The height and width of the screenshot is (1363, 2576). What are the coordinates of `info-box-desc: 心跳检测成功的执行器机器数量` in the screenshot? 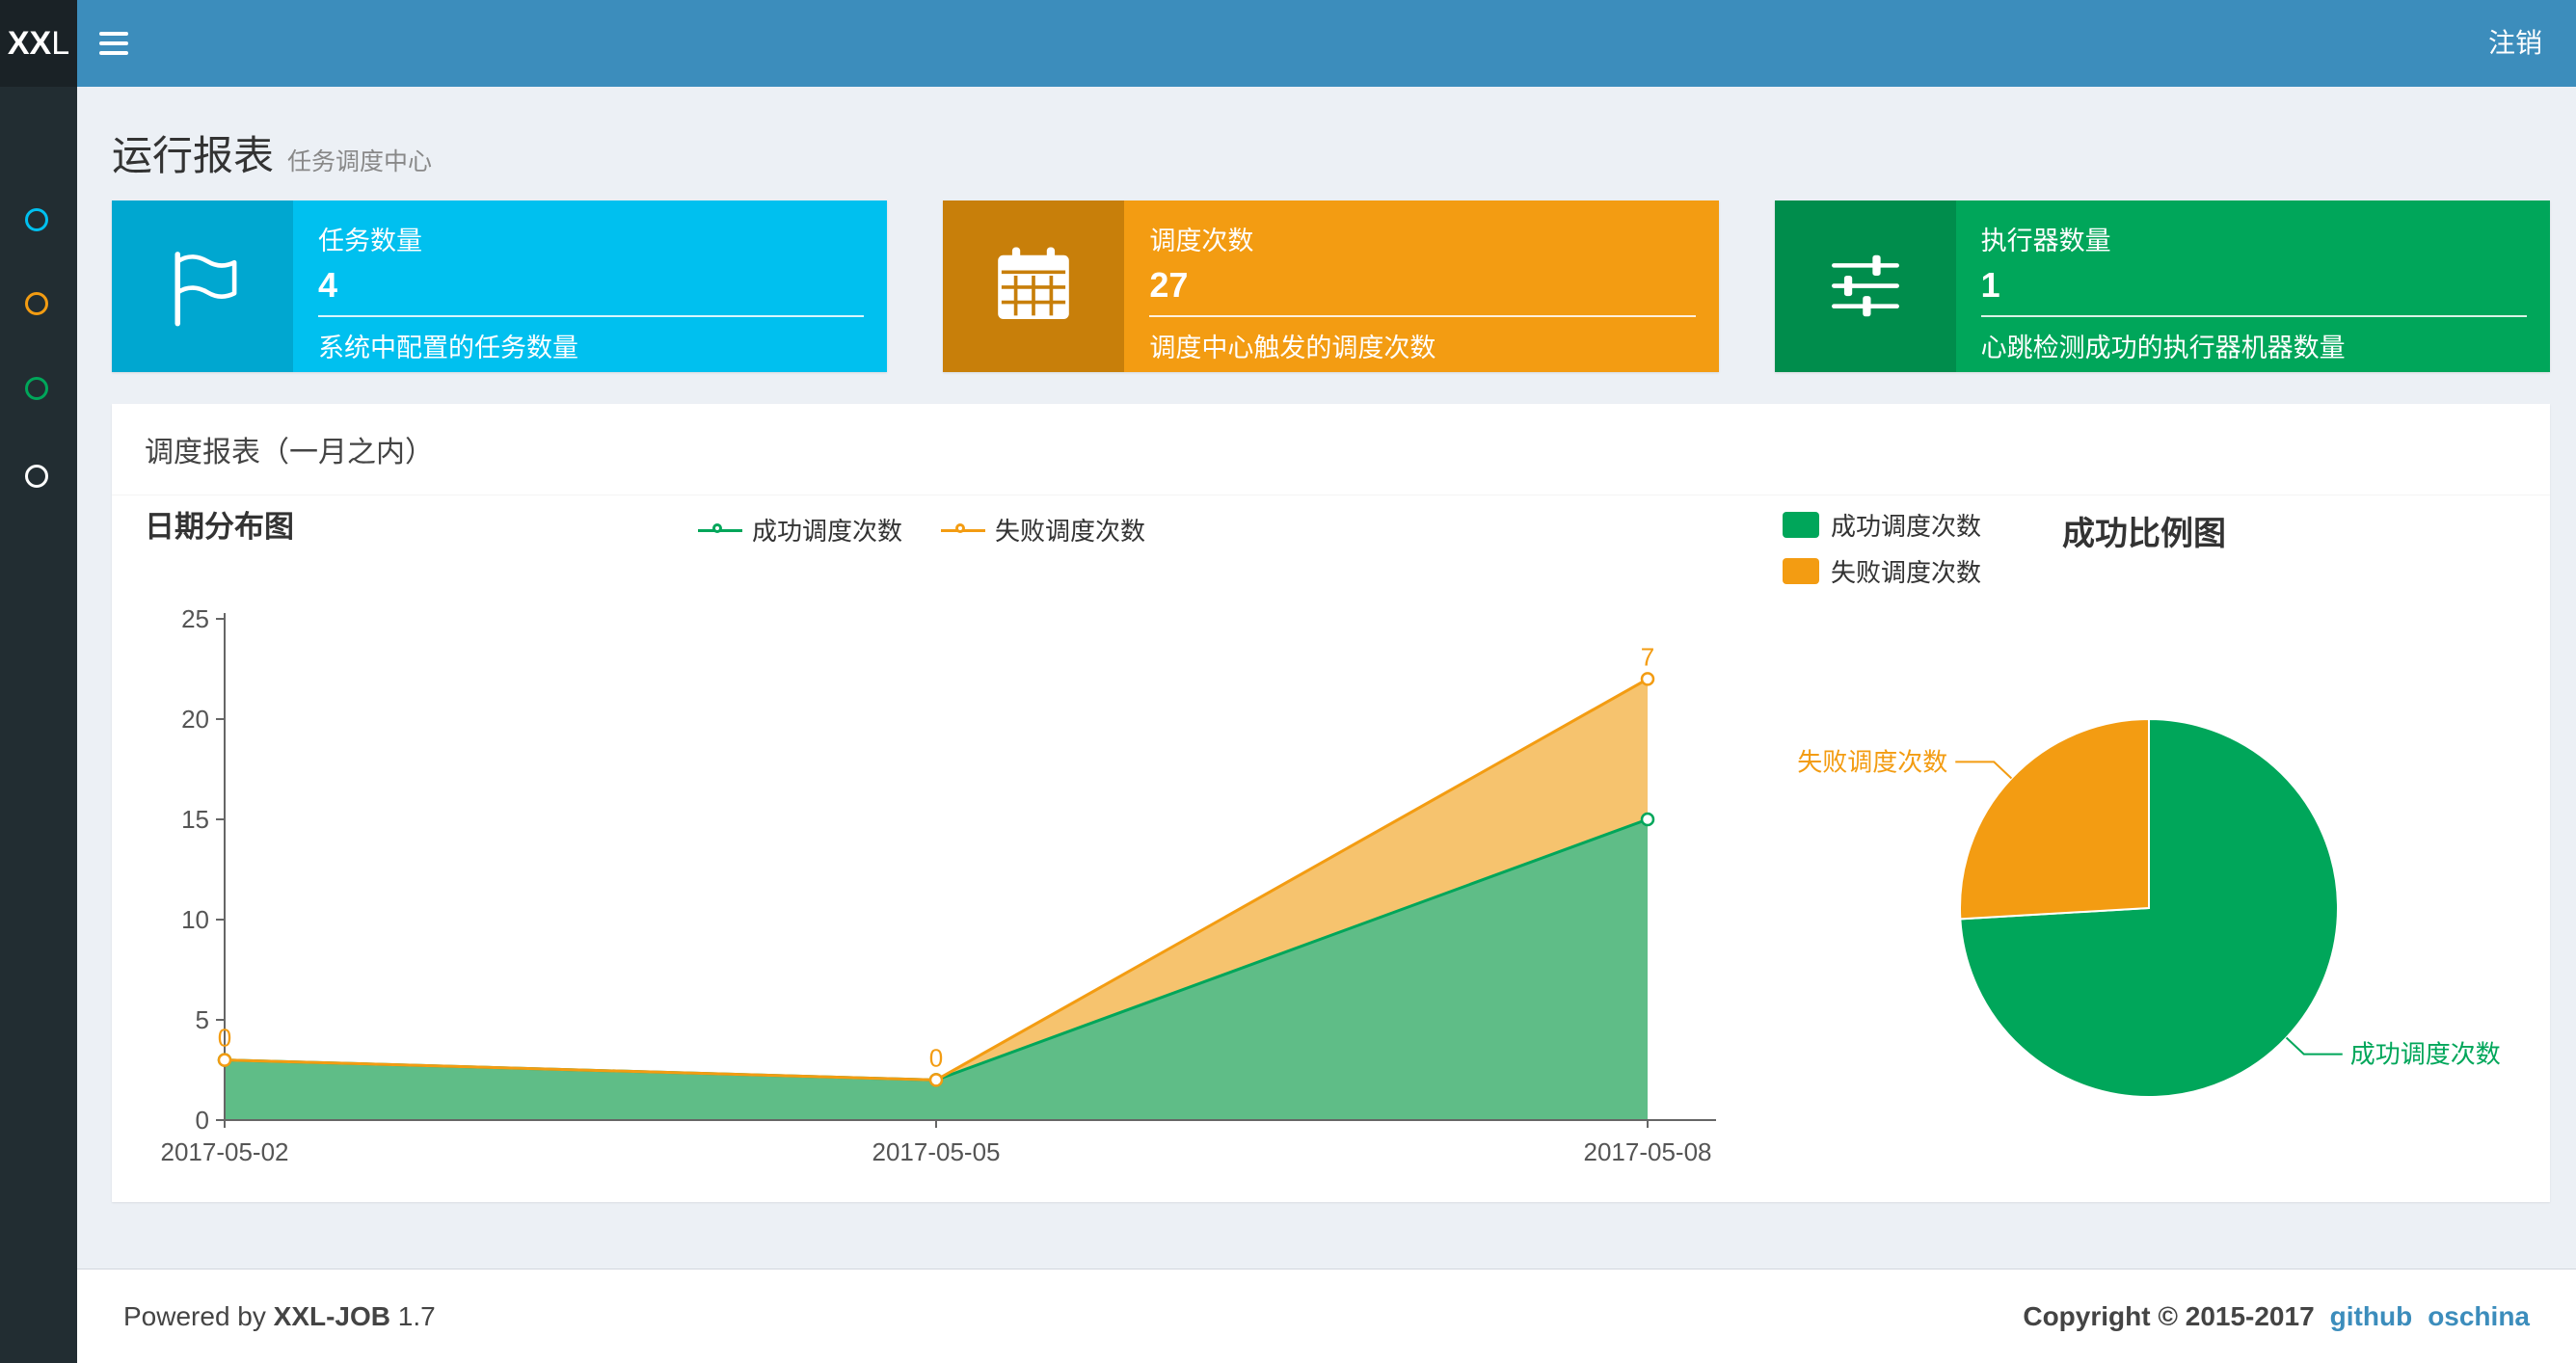 It's located at (2163, 348).